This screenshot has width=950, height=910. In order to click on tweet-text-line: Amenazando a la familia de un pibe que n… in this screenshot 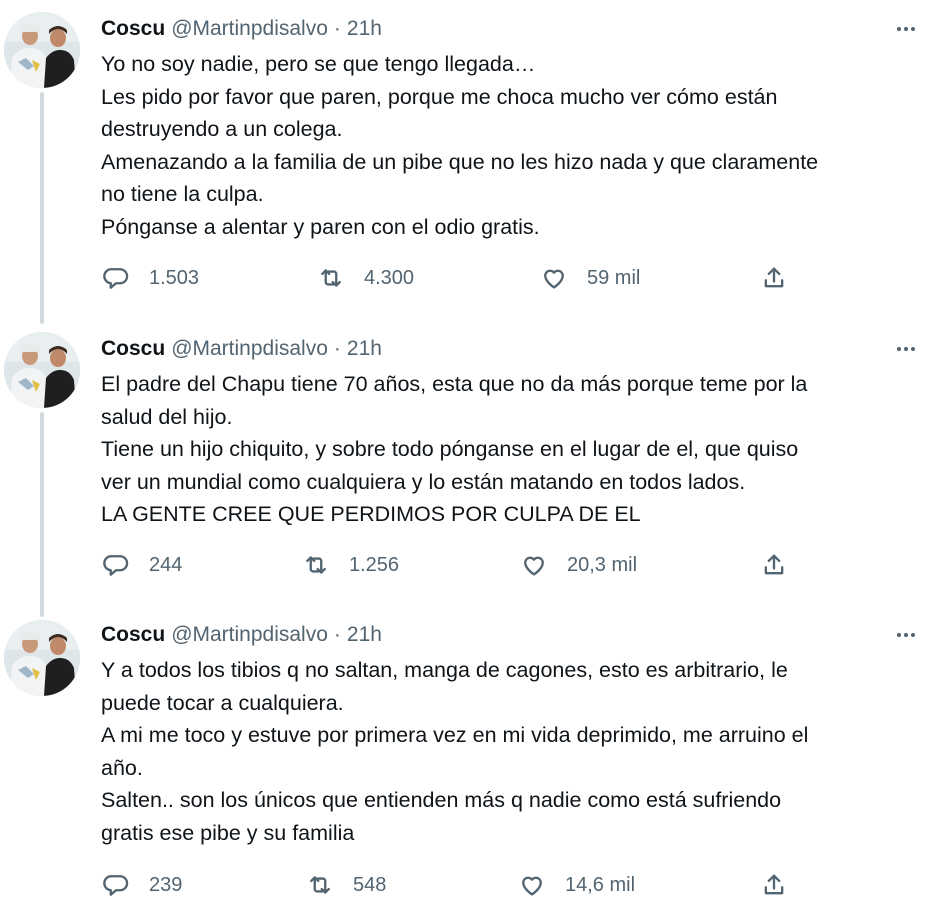, I will do `click(460, 161)`.